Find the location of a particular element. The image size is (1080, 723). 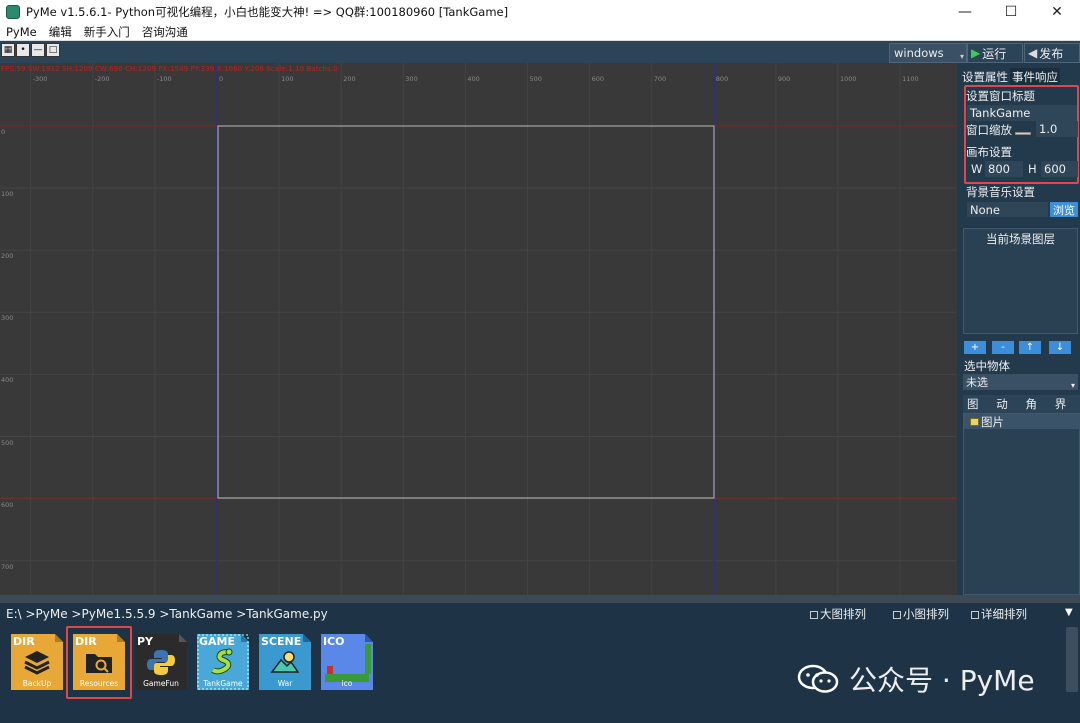

wechat-icon is located at coordinates (818, 678).